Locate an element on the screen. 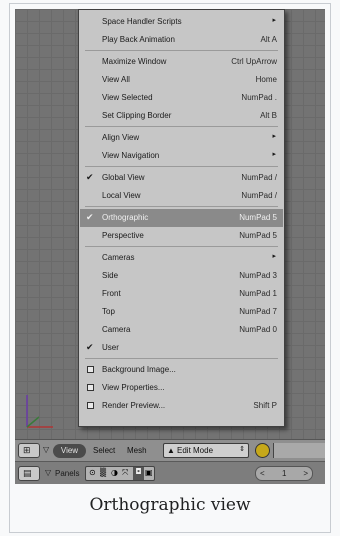 The image size is (340, 536). object-context-icon: ⤧ is located at coordinates (125, 473).